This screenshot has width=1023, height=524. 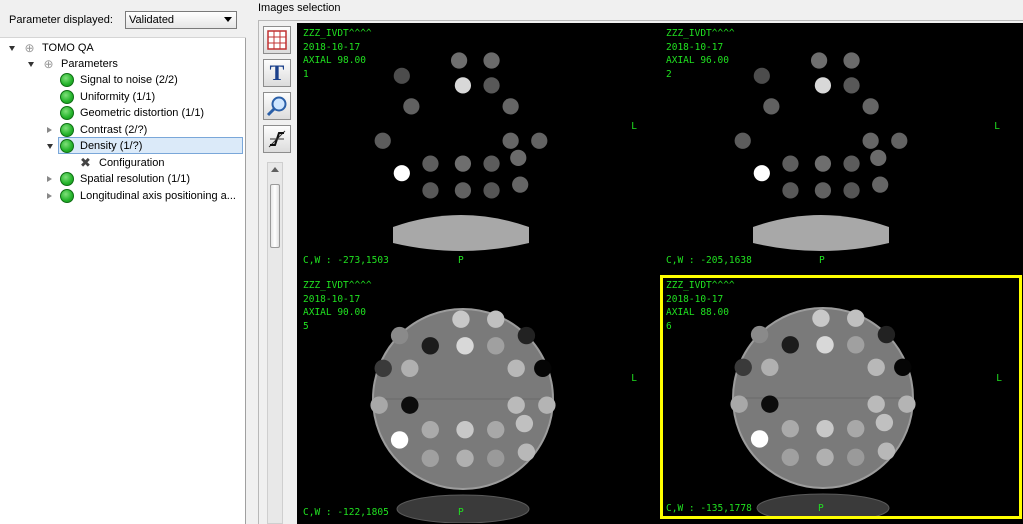 I want to click on tree-root-row: ⊕ TOMO QA, so click(x=51, y=48).